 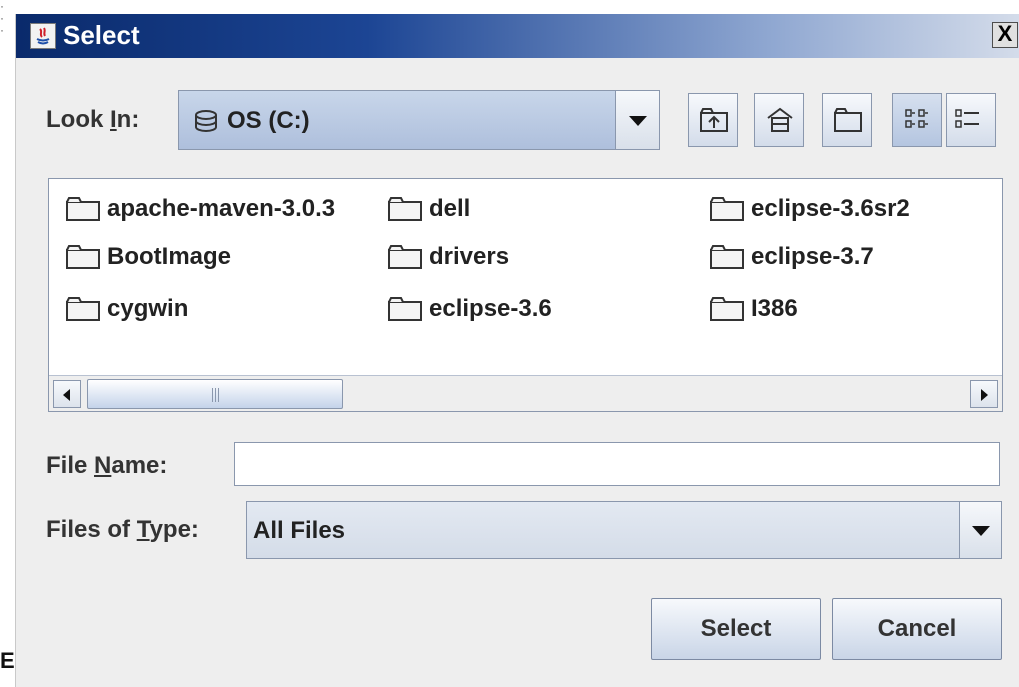 I want to click on up-folder-icon, so click(x=714, y=120).